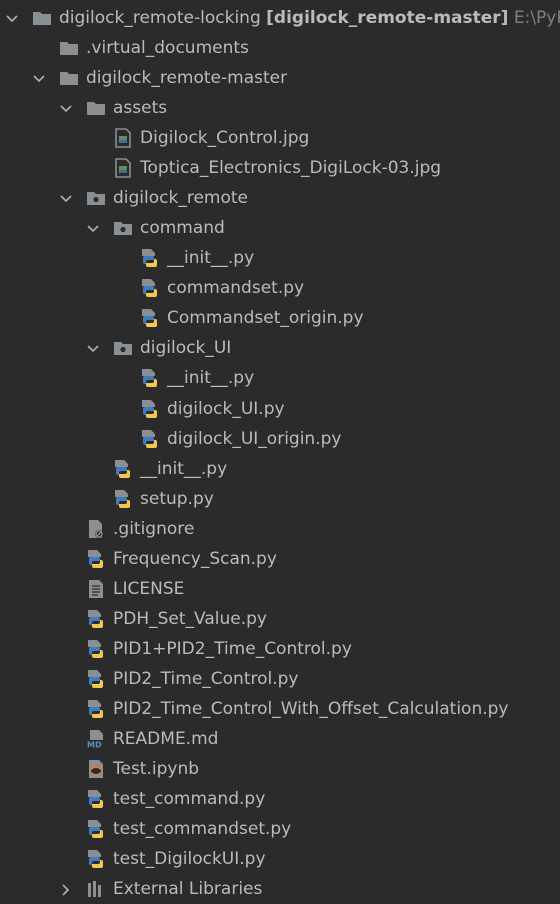 The width and height of the screenshot is (560, 904). I want to click on item-name: .virtual_documents, so click(167, 48).